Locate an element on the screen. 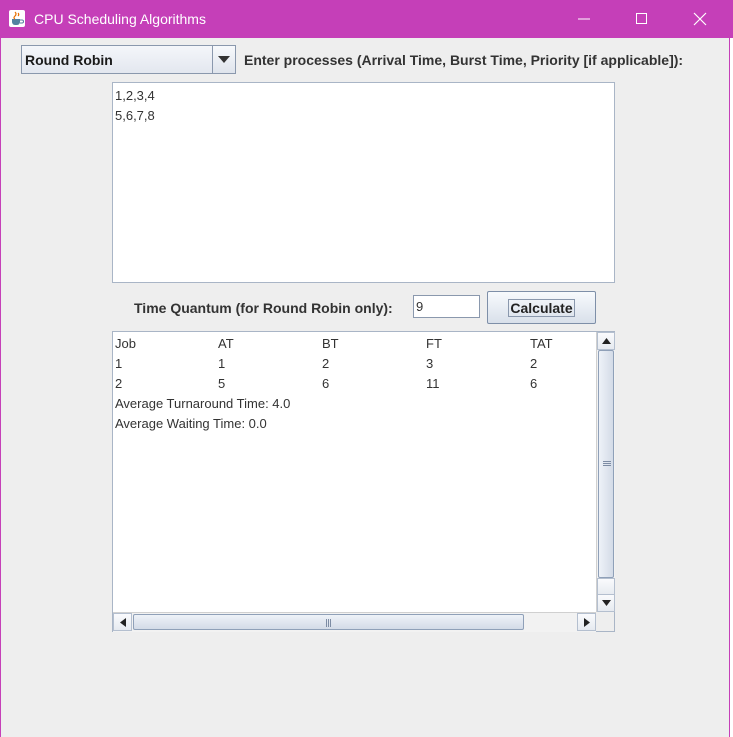 This screenshot has width=733, height=737. calculate-button-label: Calculate is located at coordinates (541, 308).